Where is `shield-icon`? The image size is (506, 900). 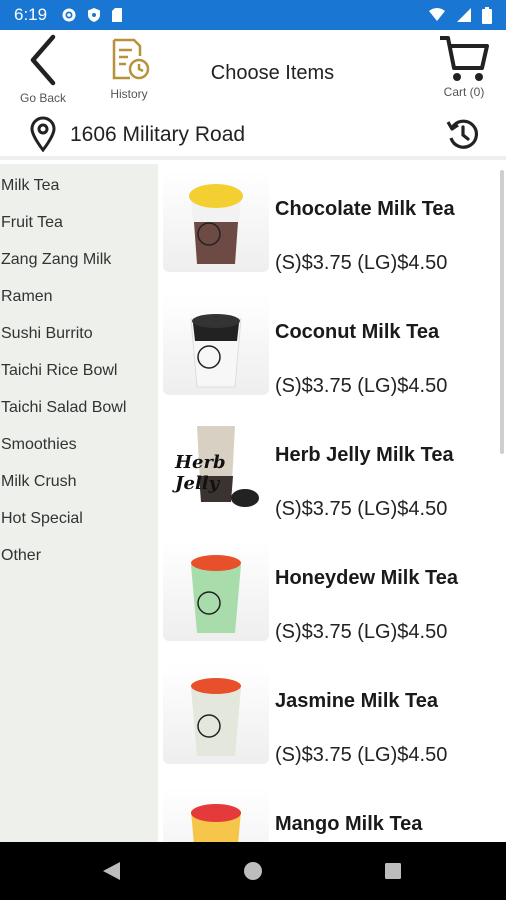 shield-icon is located at coordinates (94, 15).